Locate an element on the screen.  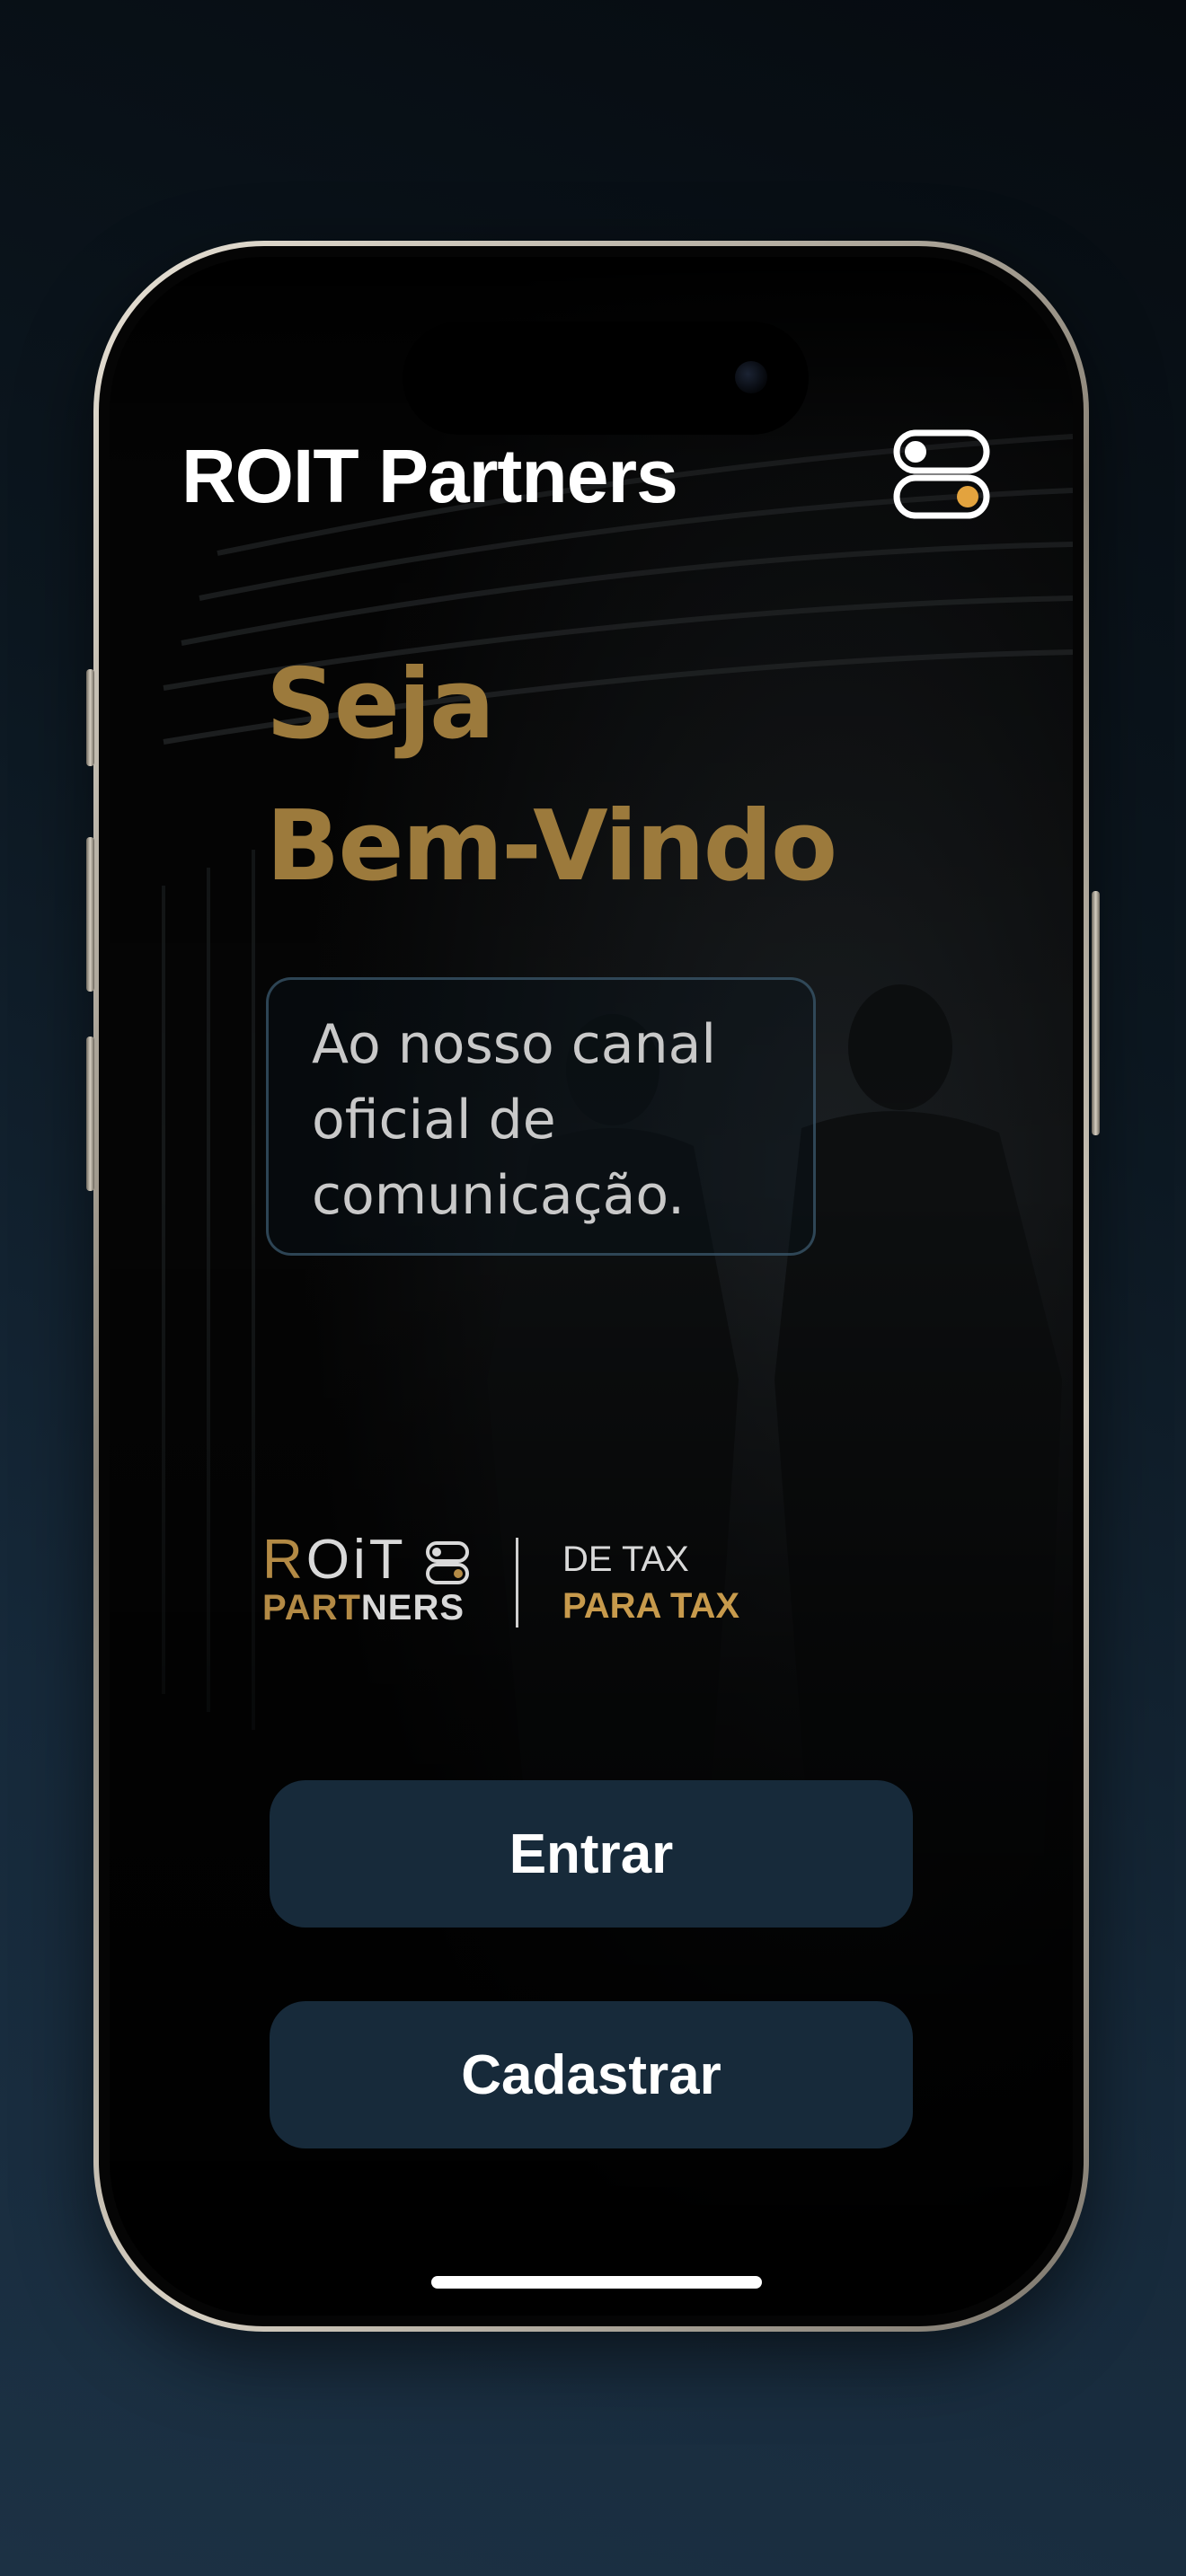
signup-button: Cadastrar is located at coordinates (591, 2074).